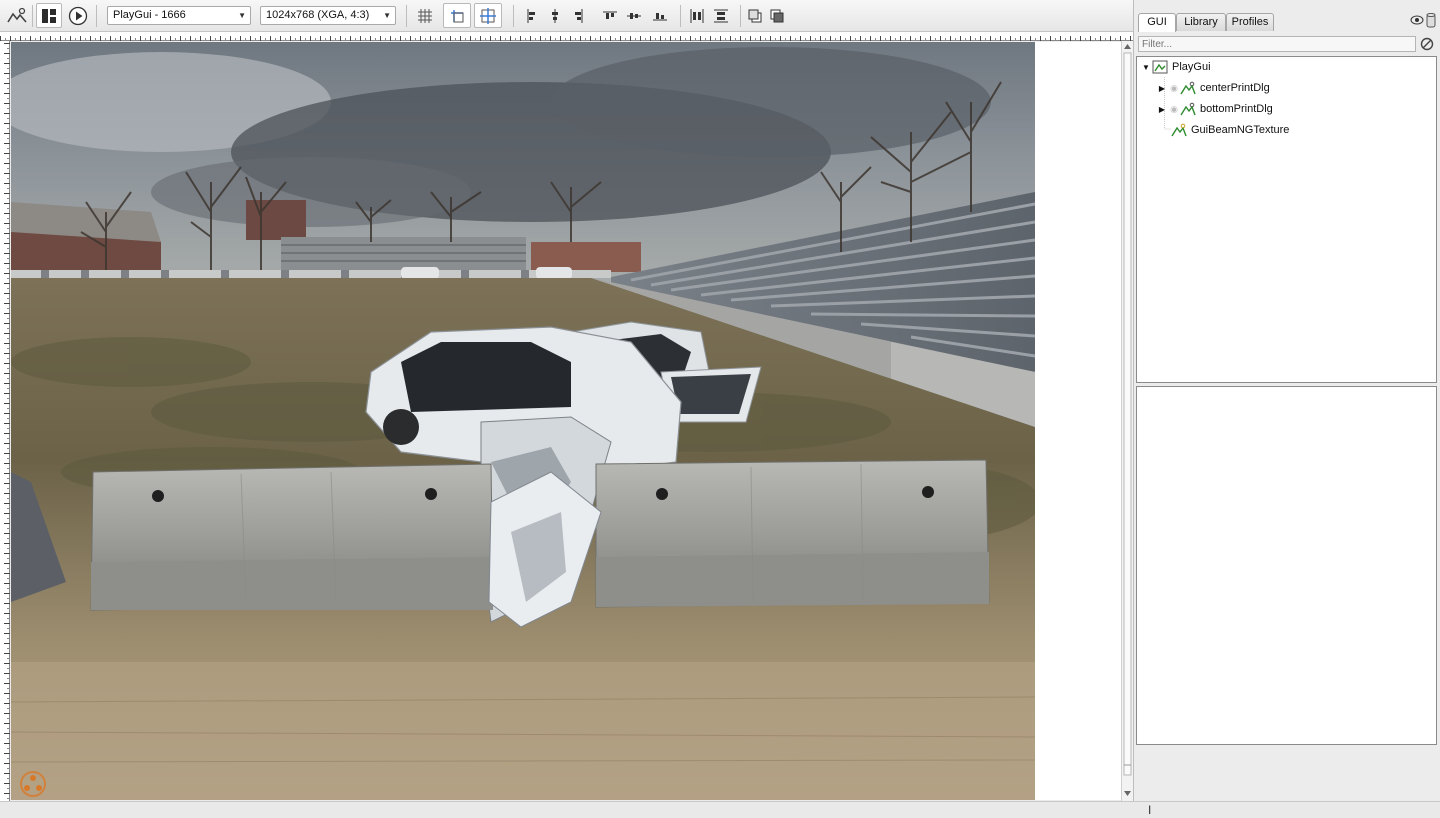 Image resolution: width=1440 pixels, height=818 pixels. I want to click on align-center-icon, so click(555, 15).